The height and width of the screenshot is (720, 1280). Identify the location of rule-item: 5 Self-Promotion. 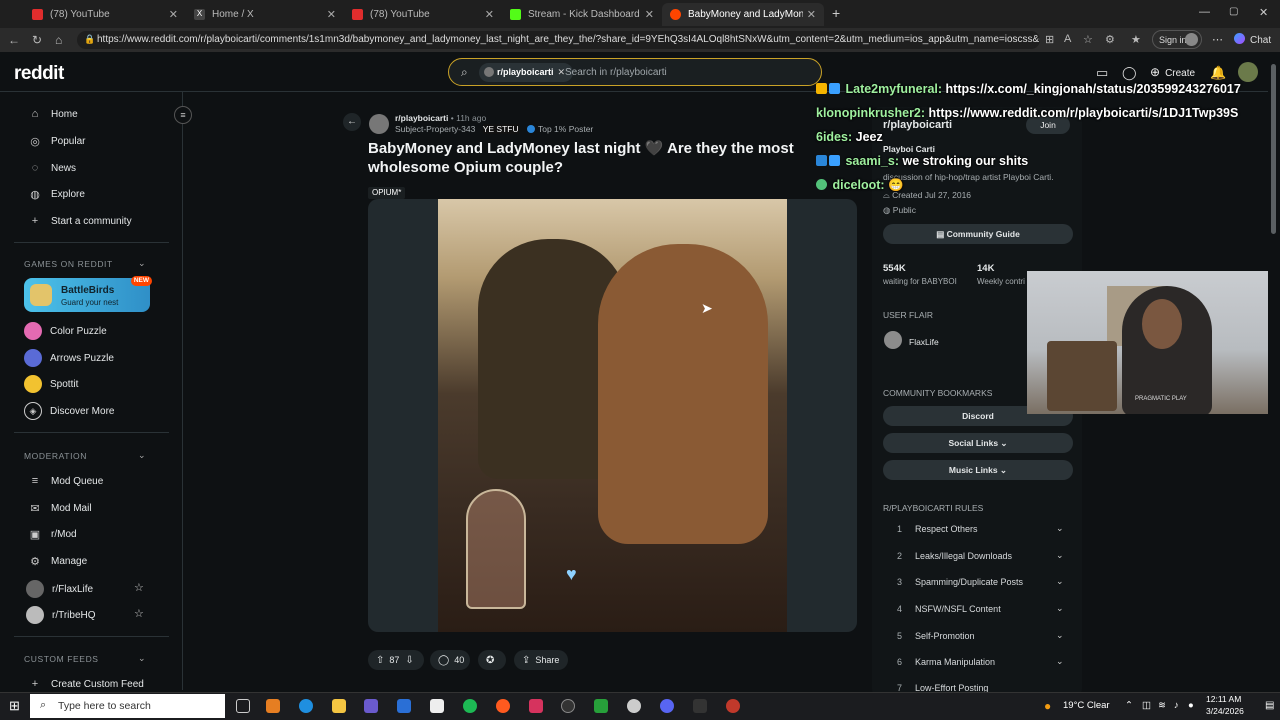
(936, 636).